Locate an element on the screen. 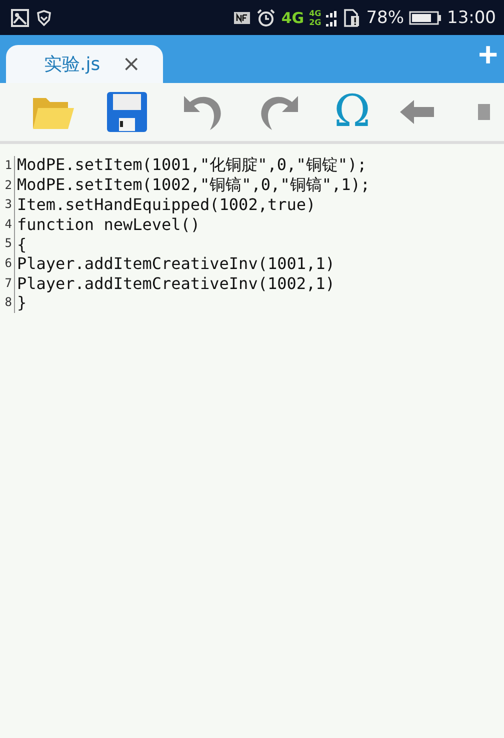  save-icon is located at coordinates (127, 112).